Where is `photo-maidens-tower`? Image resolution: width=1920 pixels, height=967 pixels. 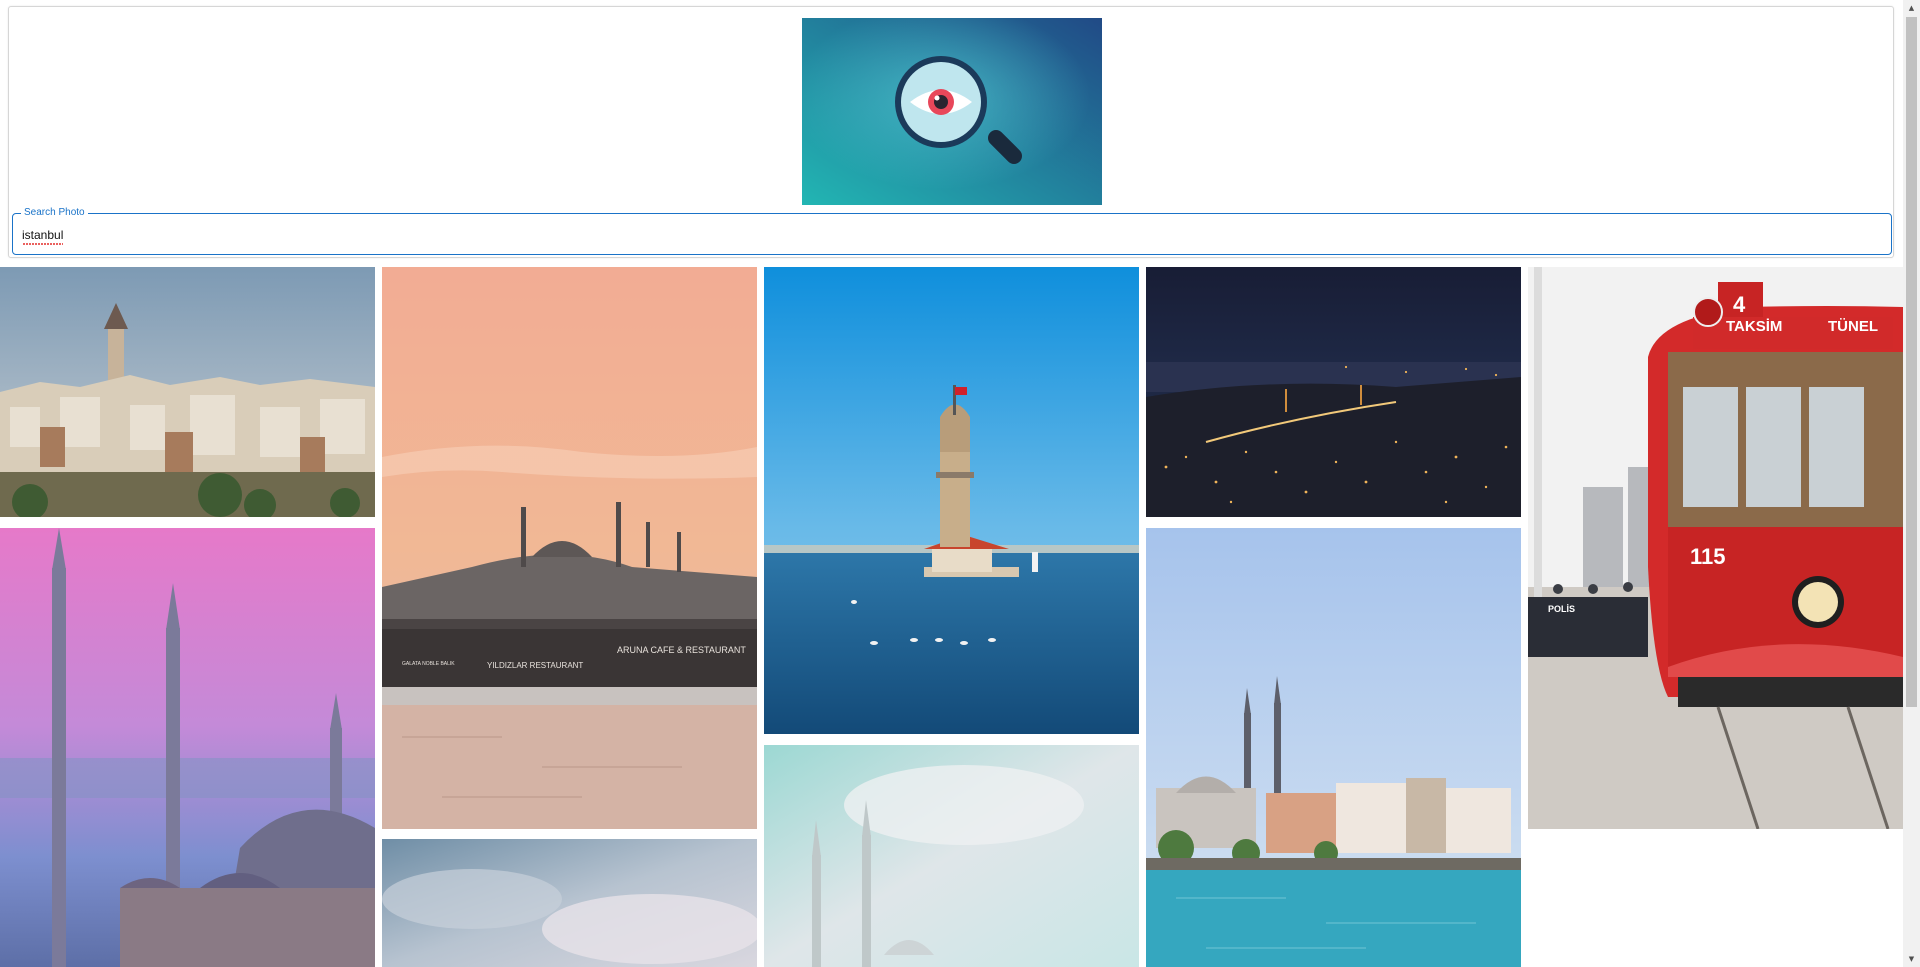 photo-maidens-tower is located at coordinates (951, 500).